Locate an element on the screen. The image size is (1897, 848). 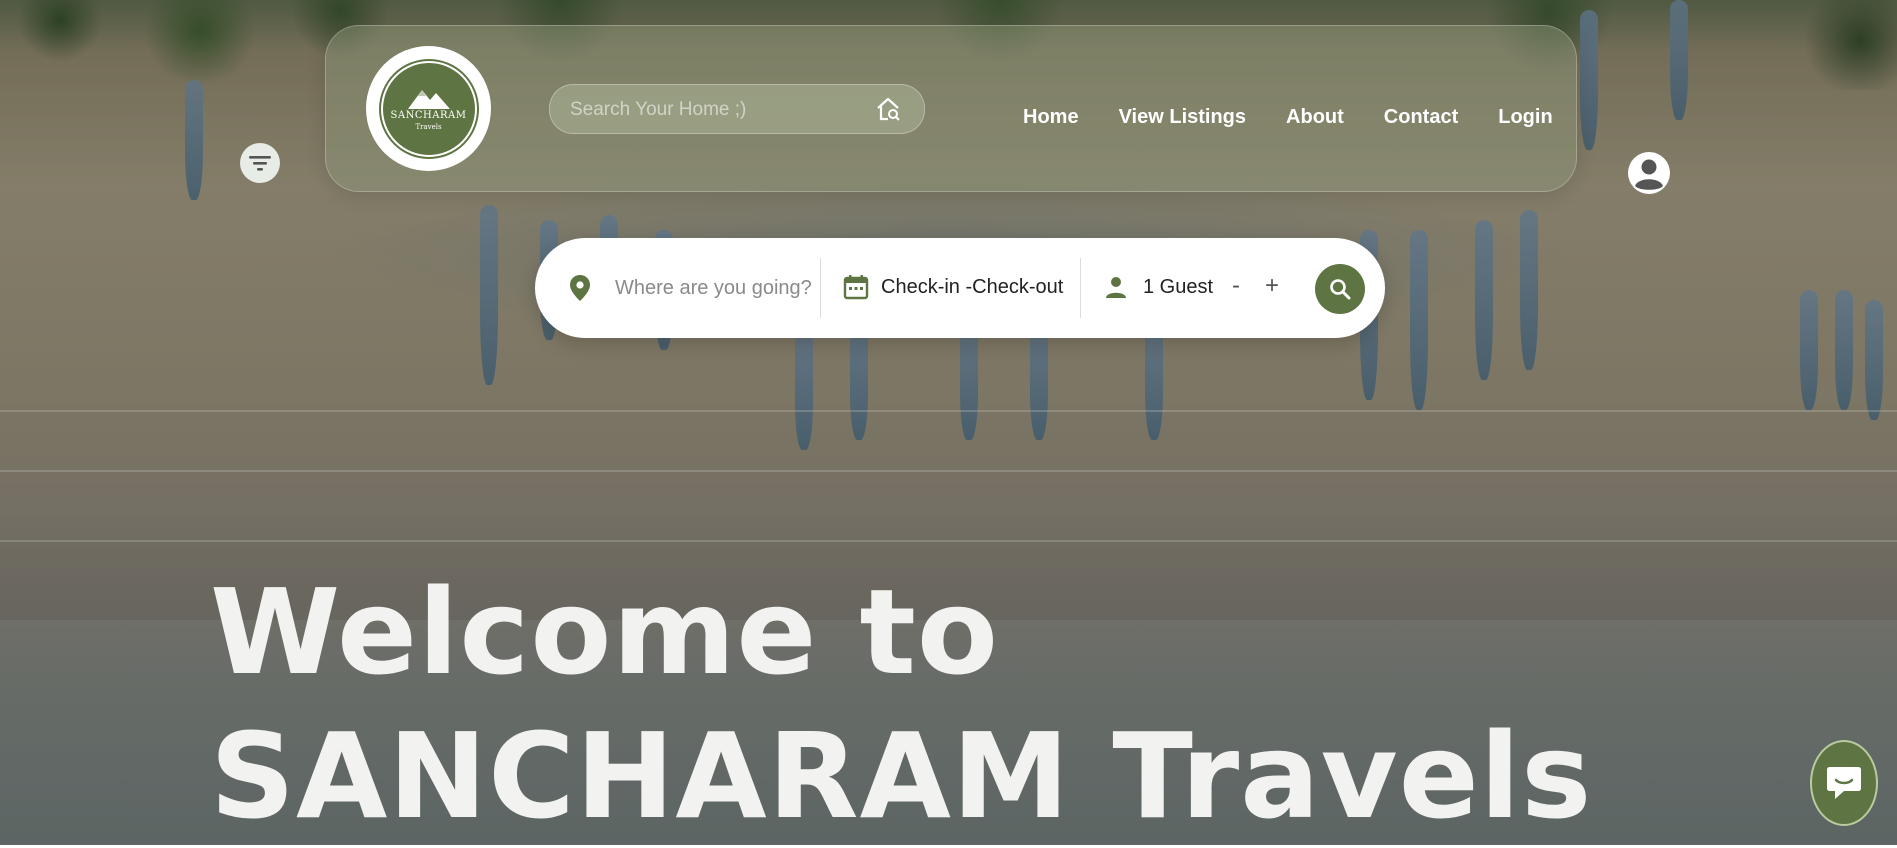
booking-search-bar: Check-in -Check-out 1 Guest - + is located at coordinates (960, 288).